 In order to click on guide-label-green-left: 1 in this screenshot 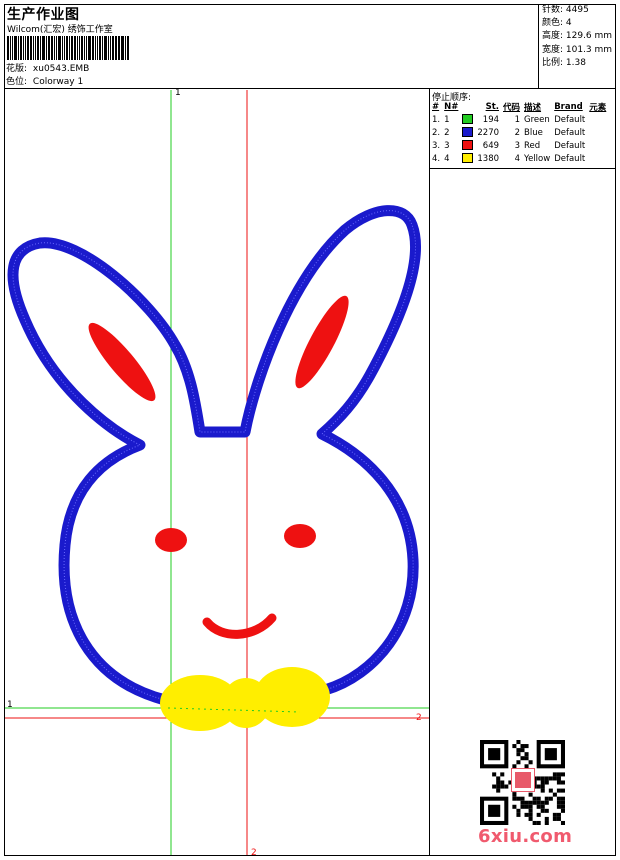, I will do `click(10, 705)`.